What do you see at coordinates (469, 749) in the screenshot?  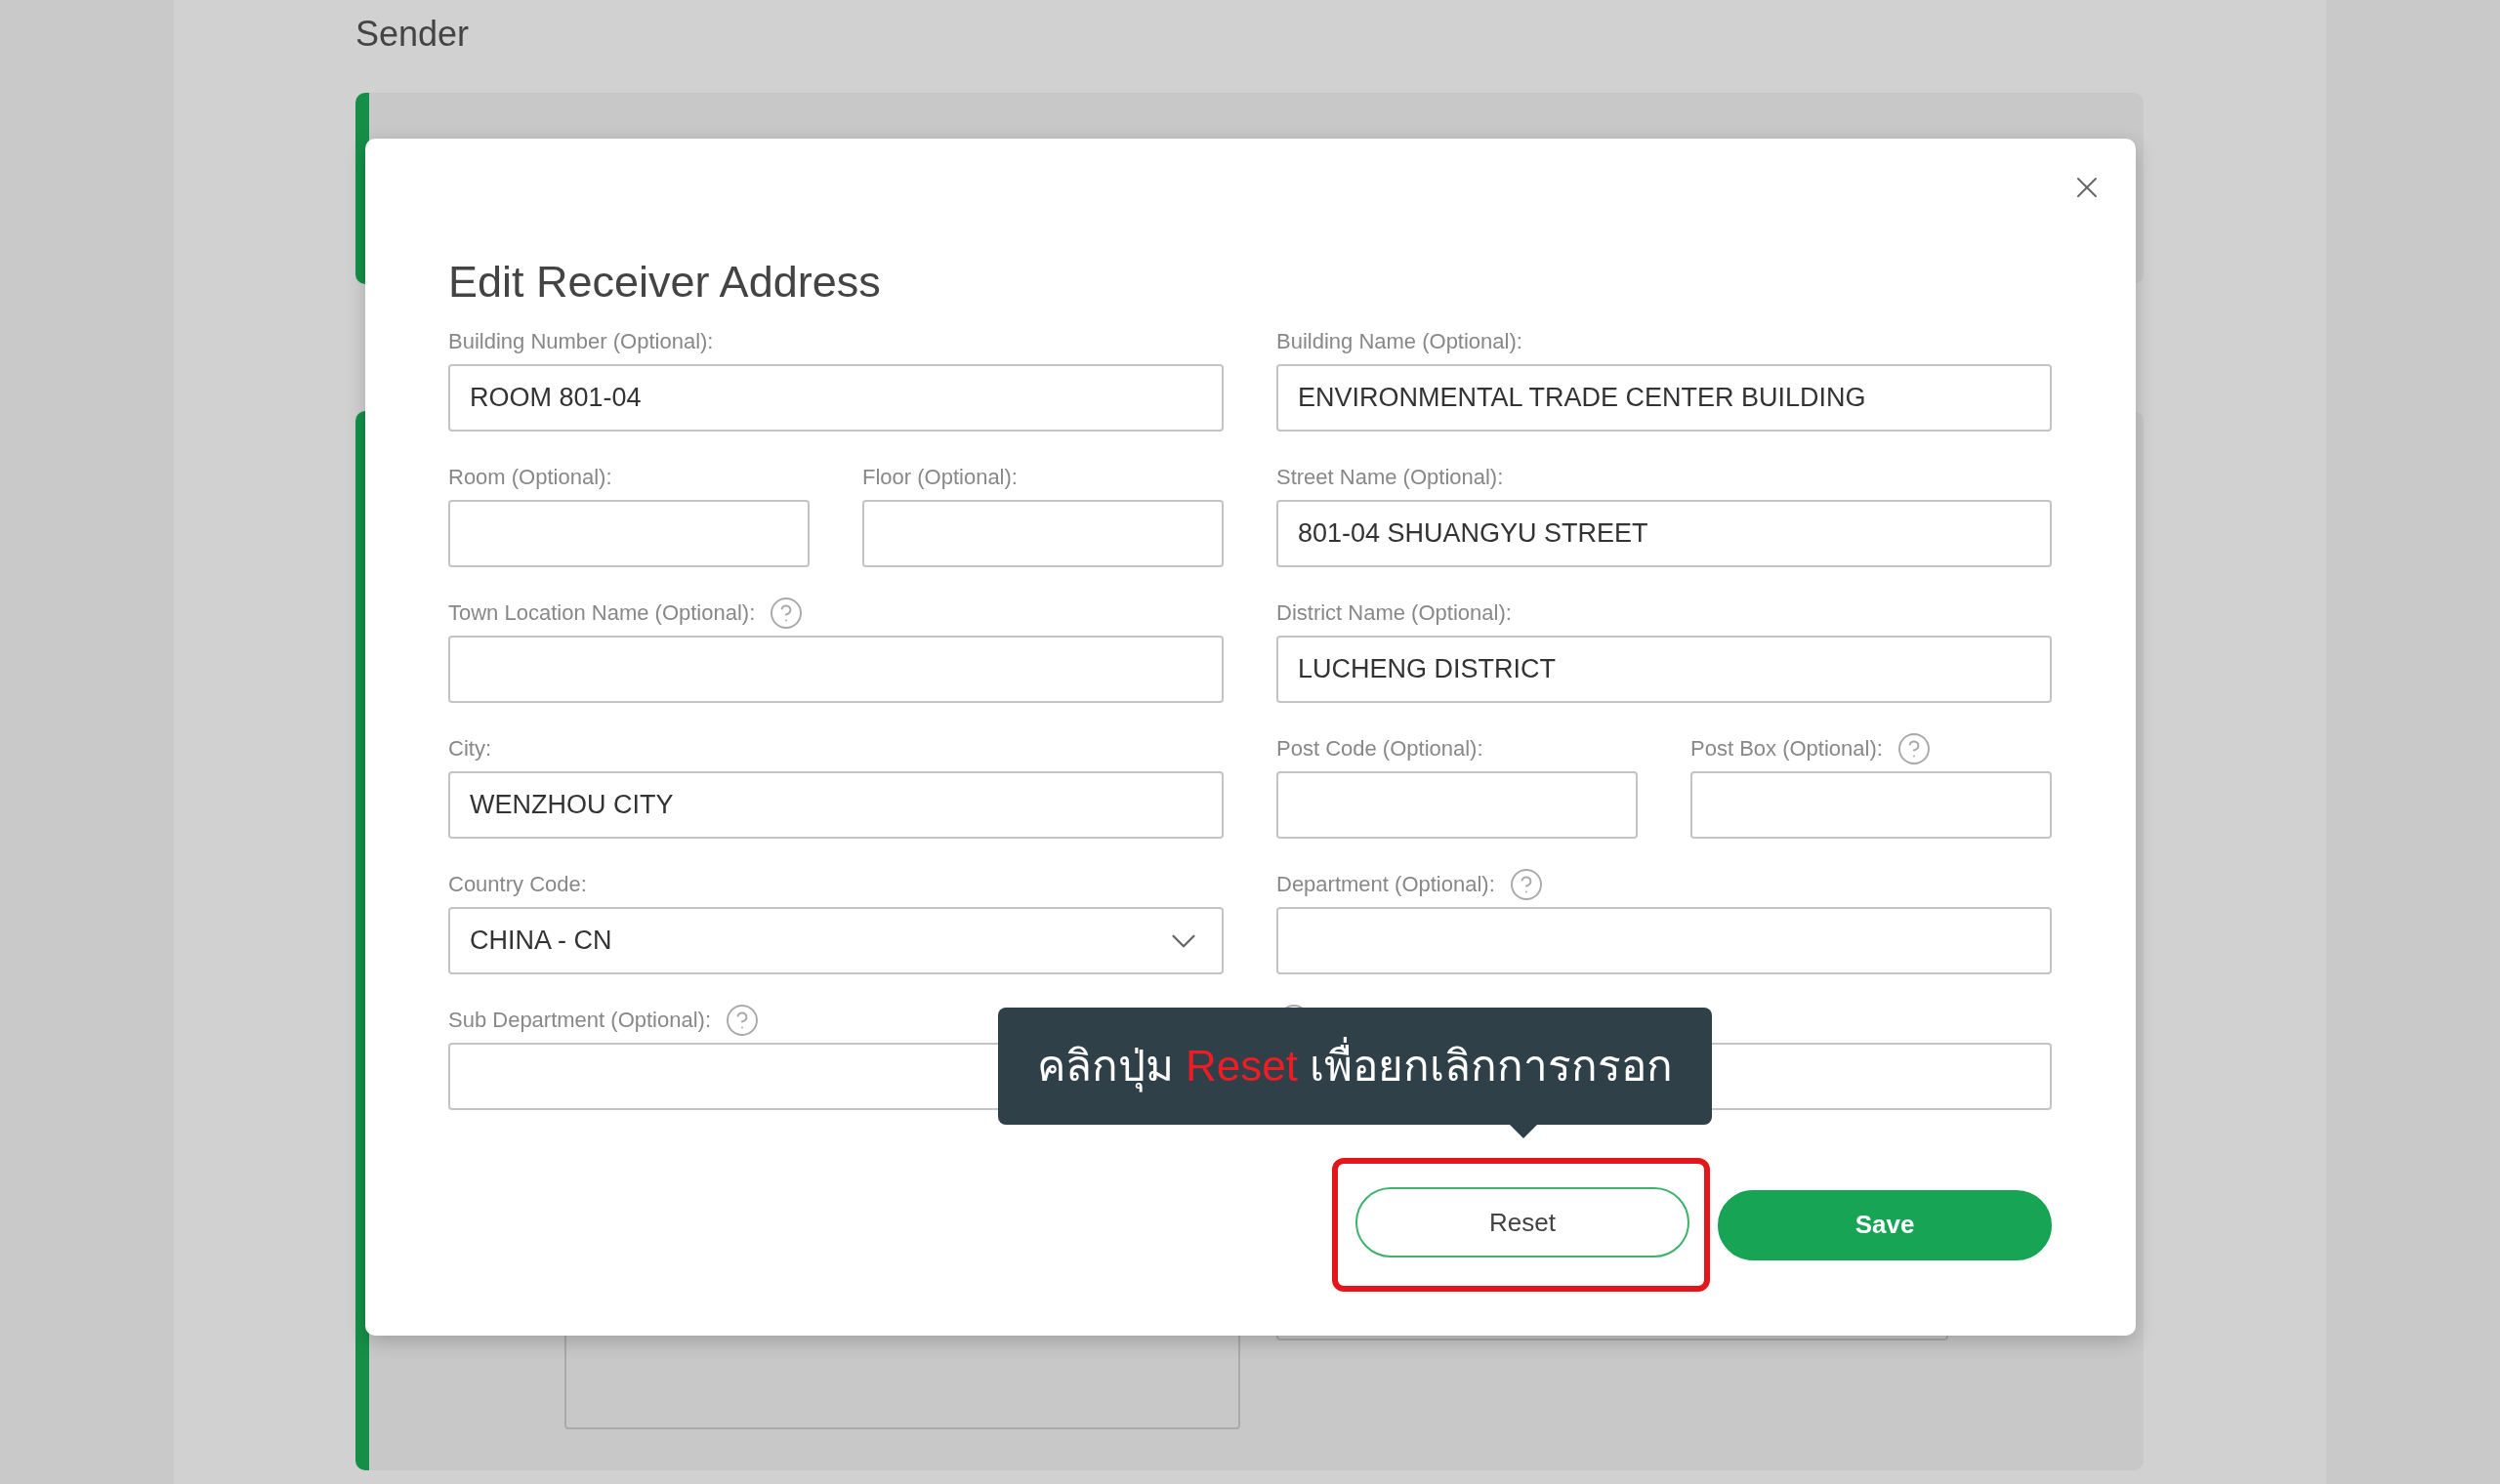 I see `field-label: City:` at bounding box center [469, 749].